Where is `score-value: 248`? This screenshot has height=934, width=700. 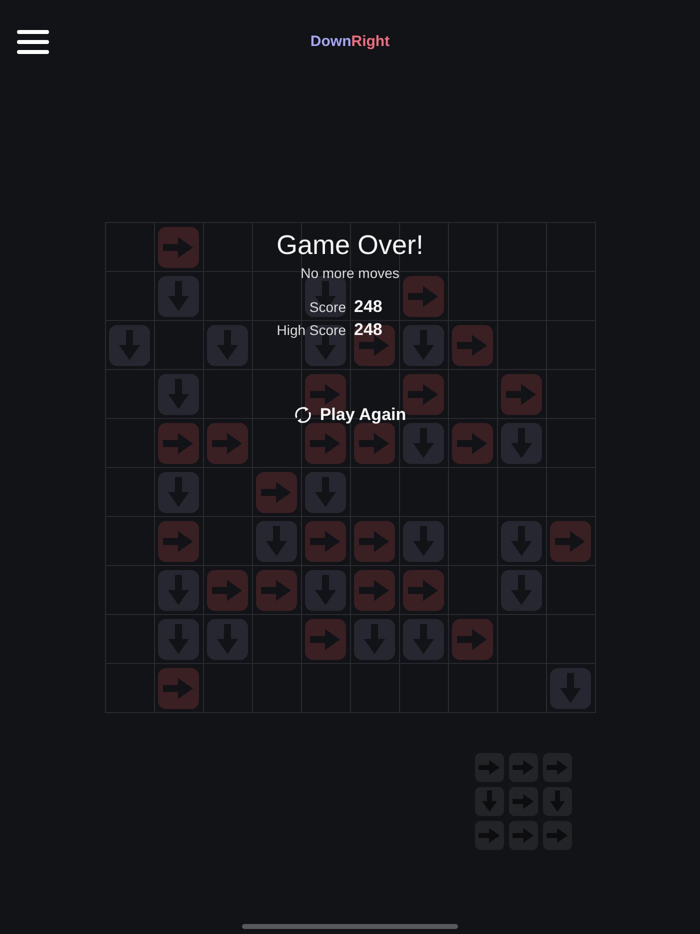 score-value: 248 is located at coordinates (368, 306).